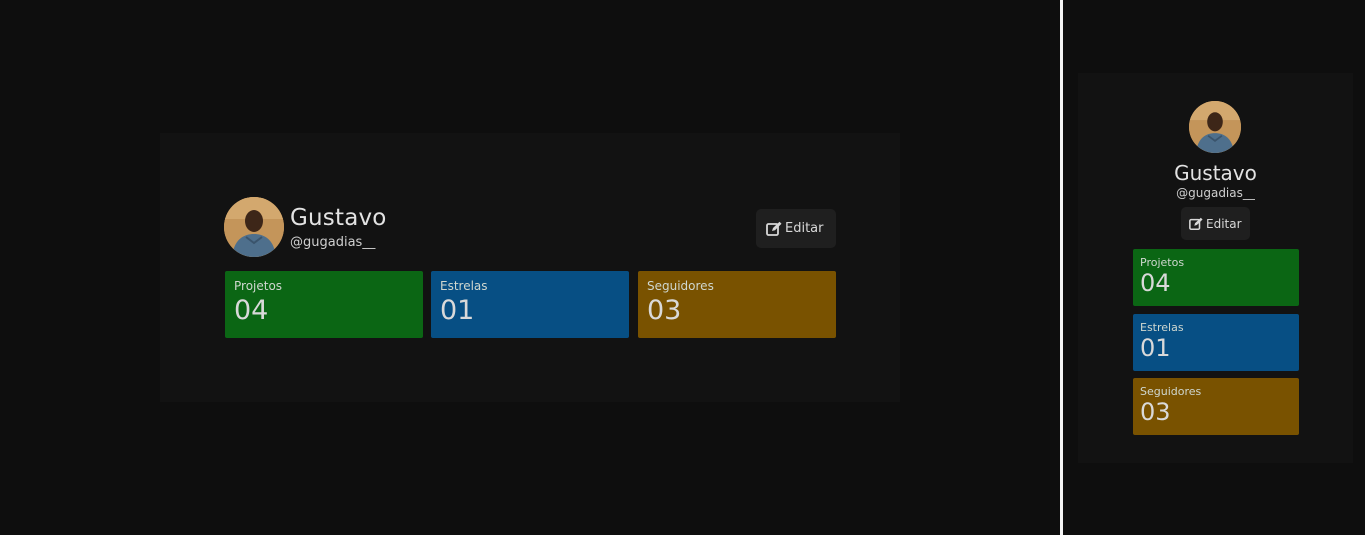 Image resolution: width=1365 pixels, height=535 pixels. I want to click on preview-divider, so click(1061, 267).